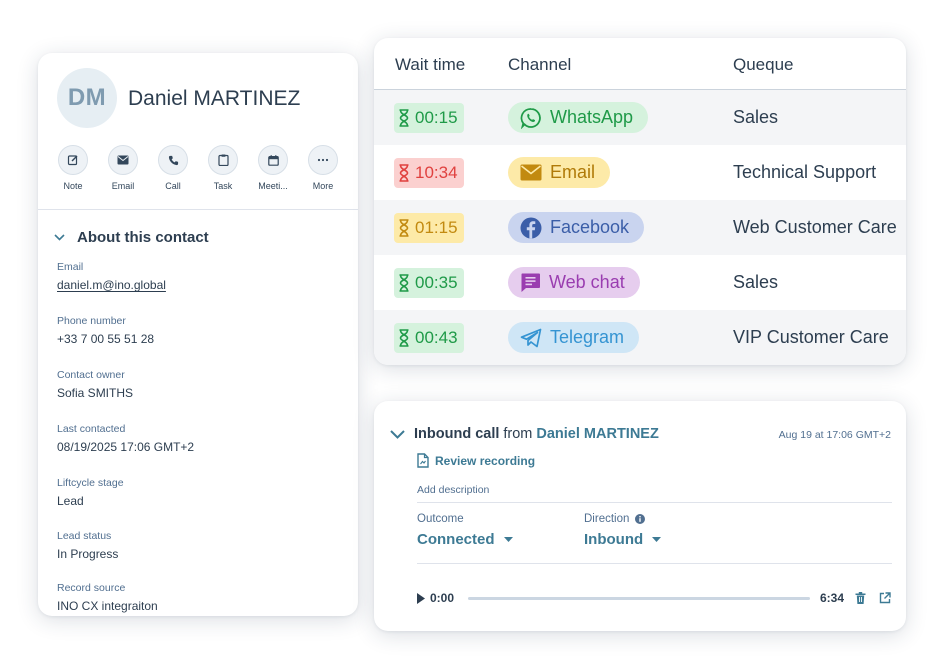 Image resolution: width=944 pixels, height=668 pixels. What do you see at coordinates (559, 172) in the screenshot?
I see `channel-badge: Email` at bounding box center [559, 172].